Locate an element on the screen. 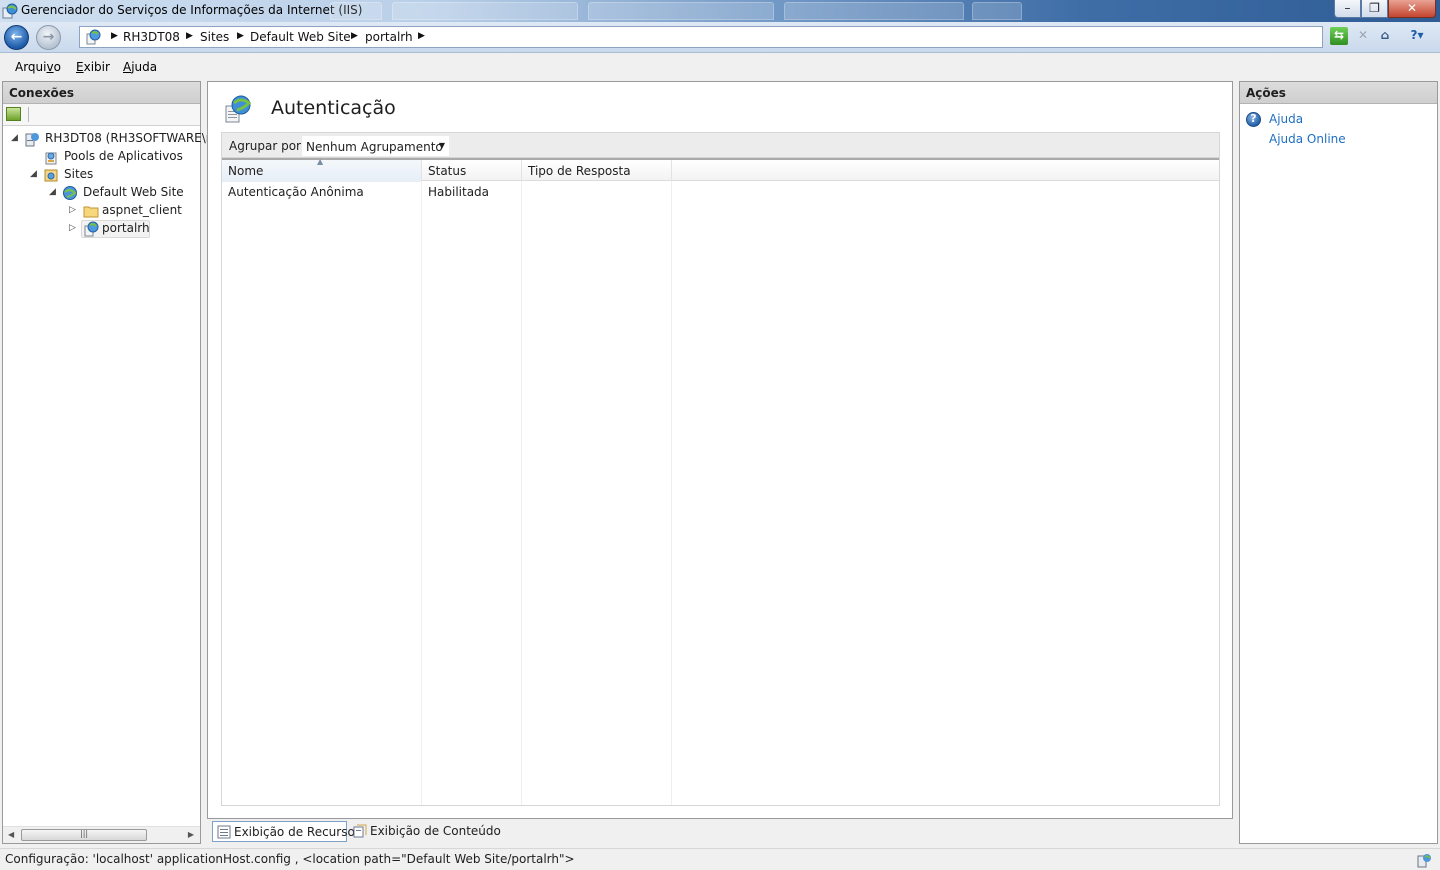  refresh-icon: ⇆ is located at coordinates (1339, 35).